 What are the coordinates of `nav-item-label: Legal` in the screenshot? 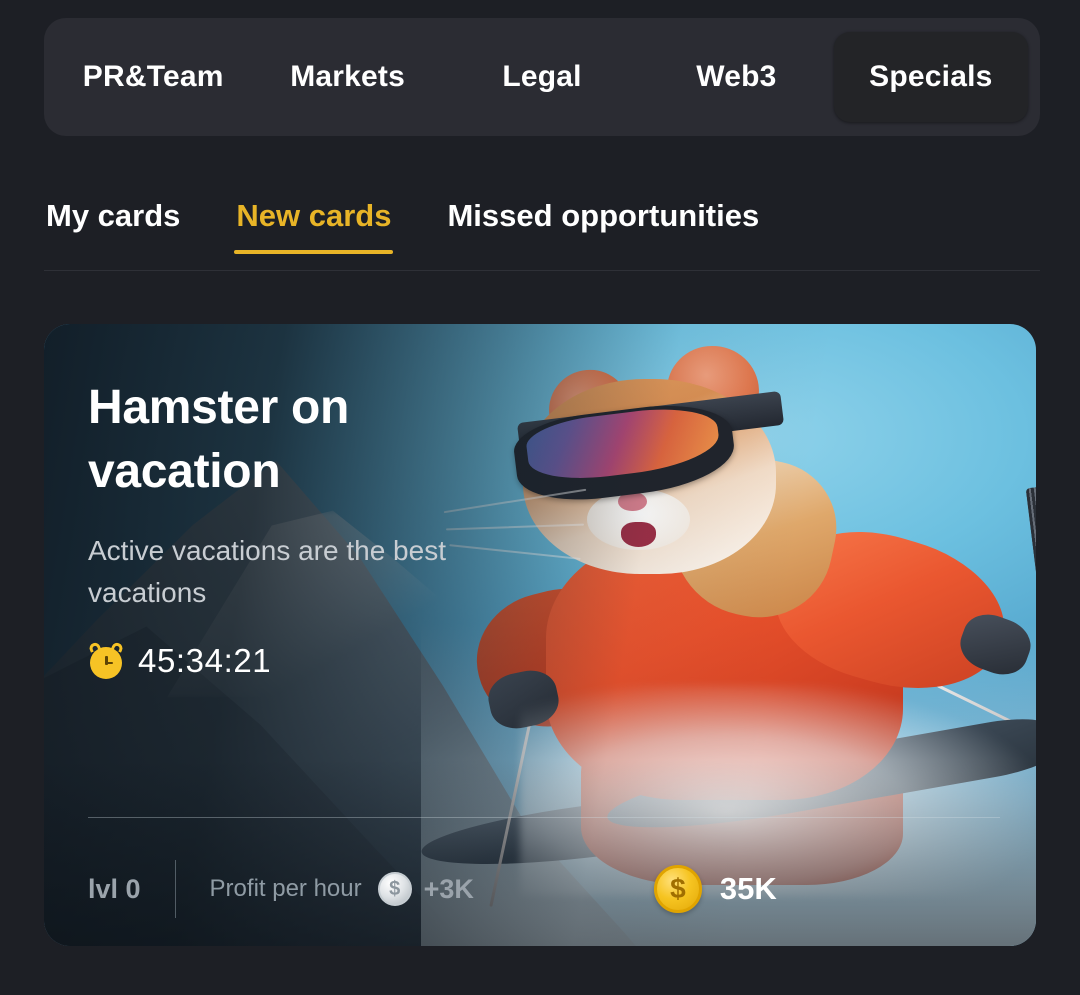 It's located at (542, 76).